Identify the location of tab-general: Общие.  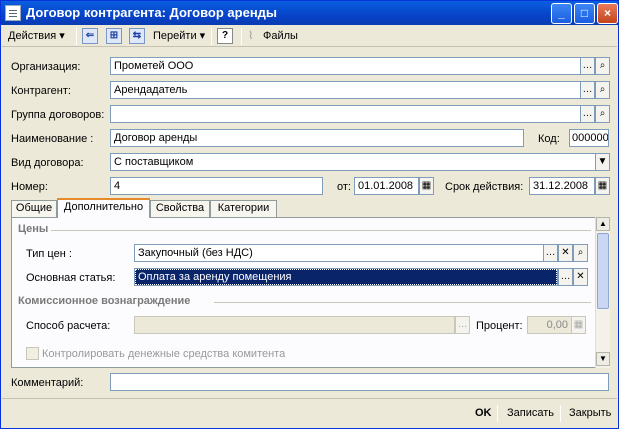
(34, 208).